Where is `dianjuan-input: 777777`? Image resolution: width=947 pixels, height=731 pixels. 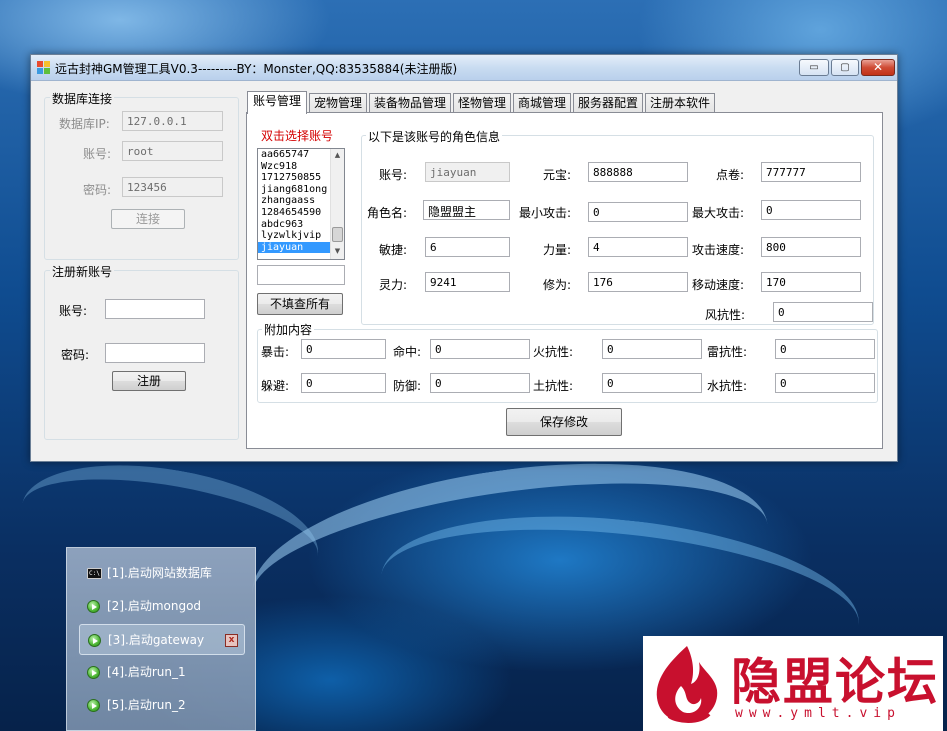 dianjuan-input: 777777 is located at coordinates (811, 172).